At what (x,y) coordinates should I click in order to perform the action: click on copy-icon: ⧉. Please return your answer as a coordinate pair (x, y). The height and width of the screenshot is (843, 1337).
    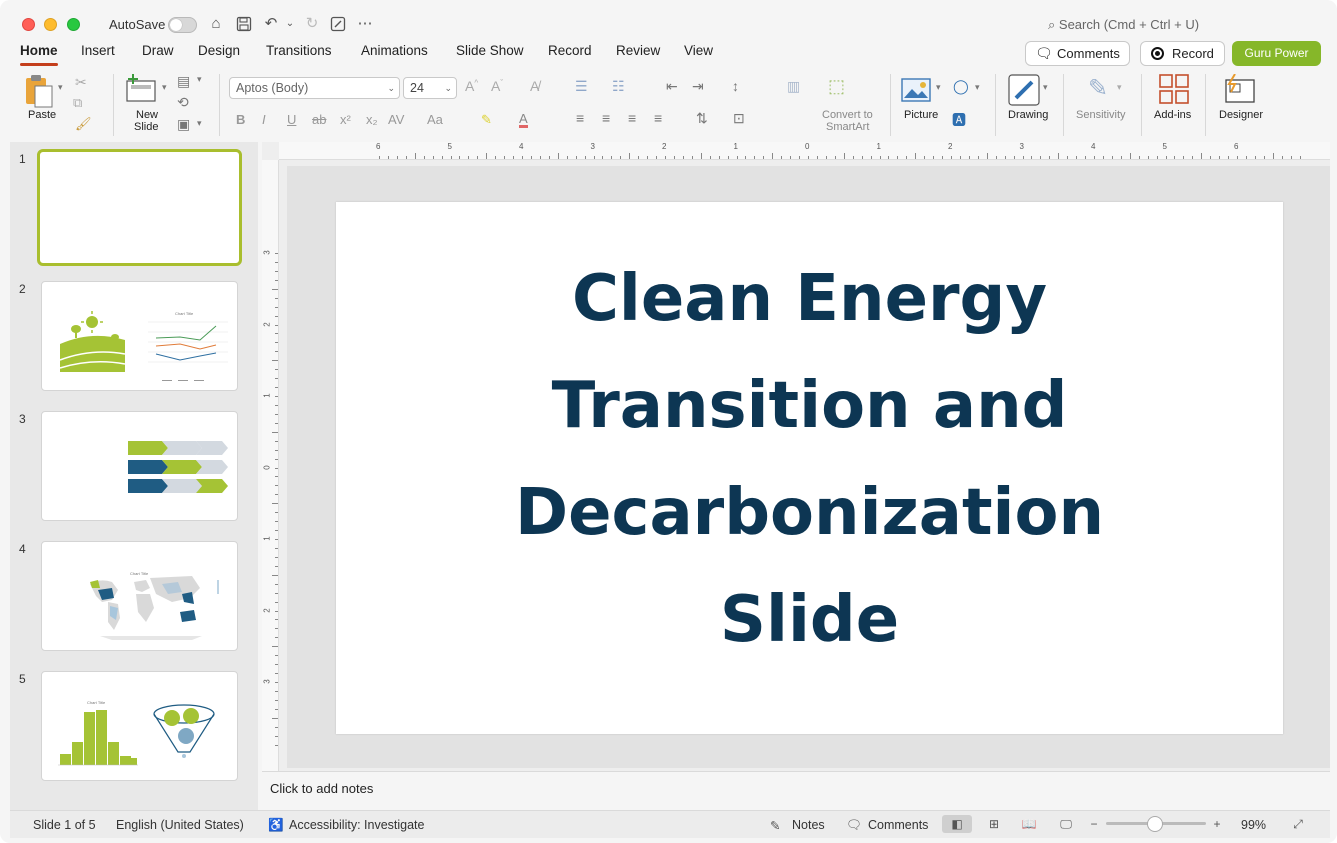
    Looking at the image, I should click on (77, 103).